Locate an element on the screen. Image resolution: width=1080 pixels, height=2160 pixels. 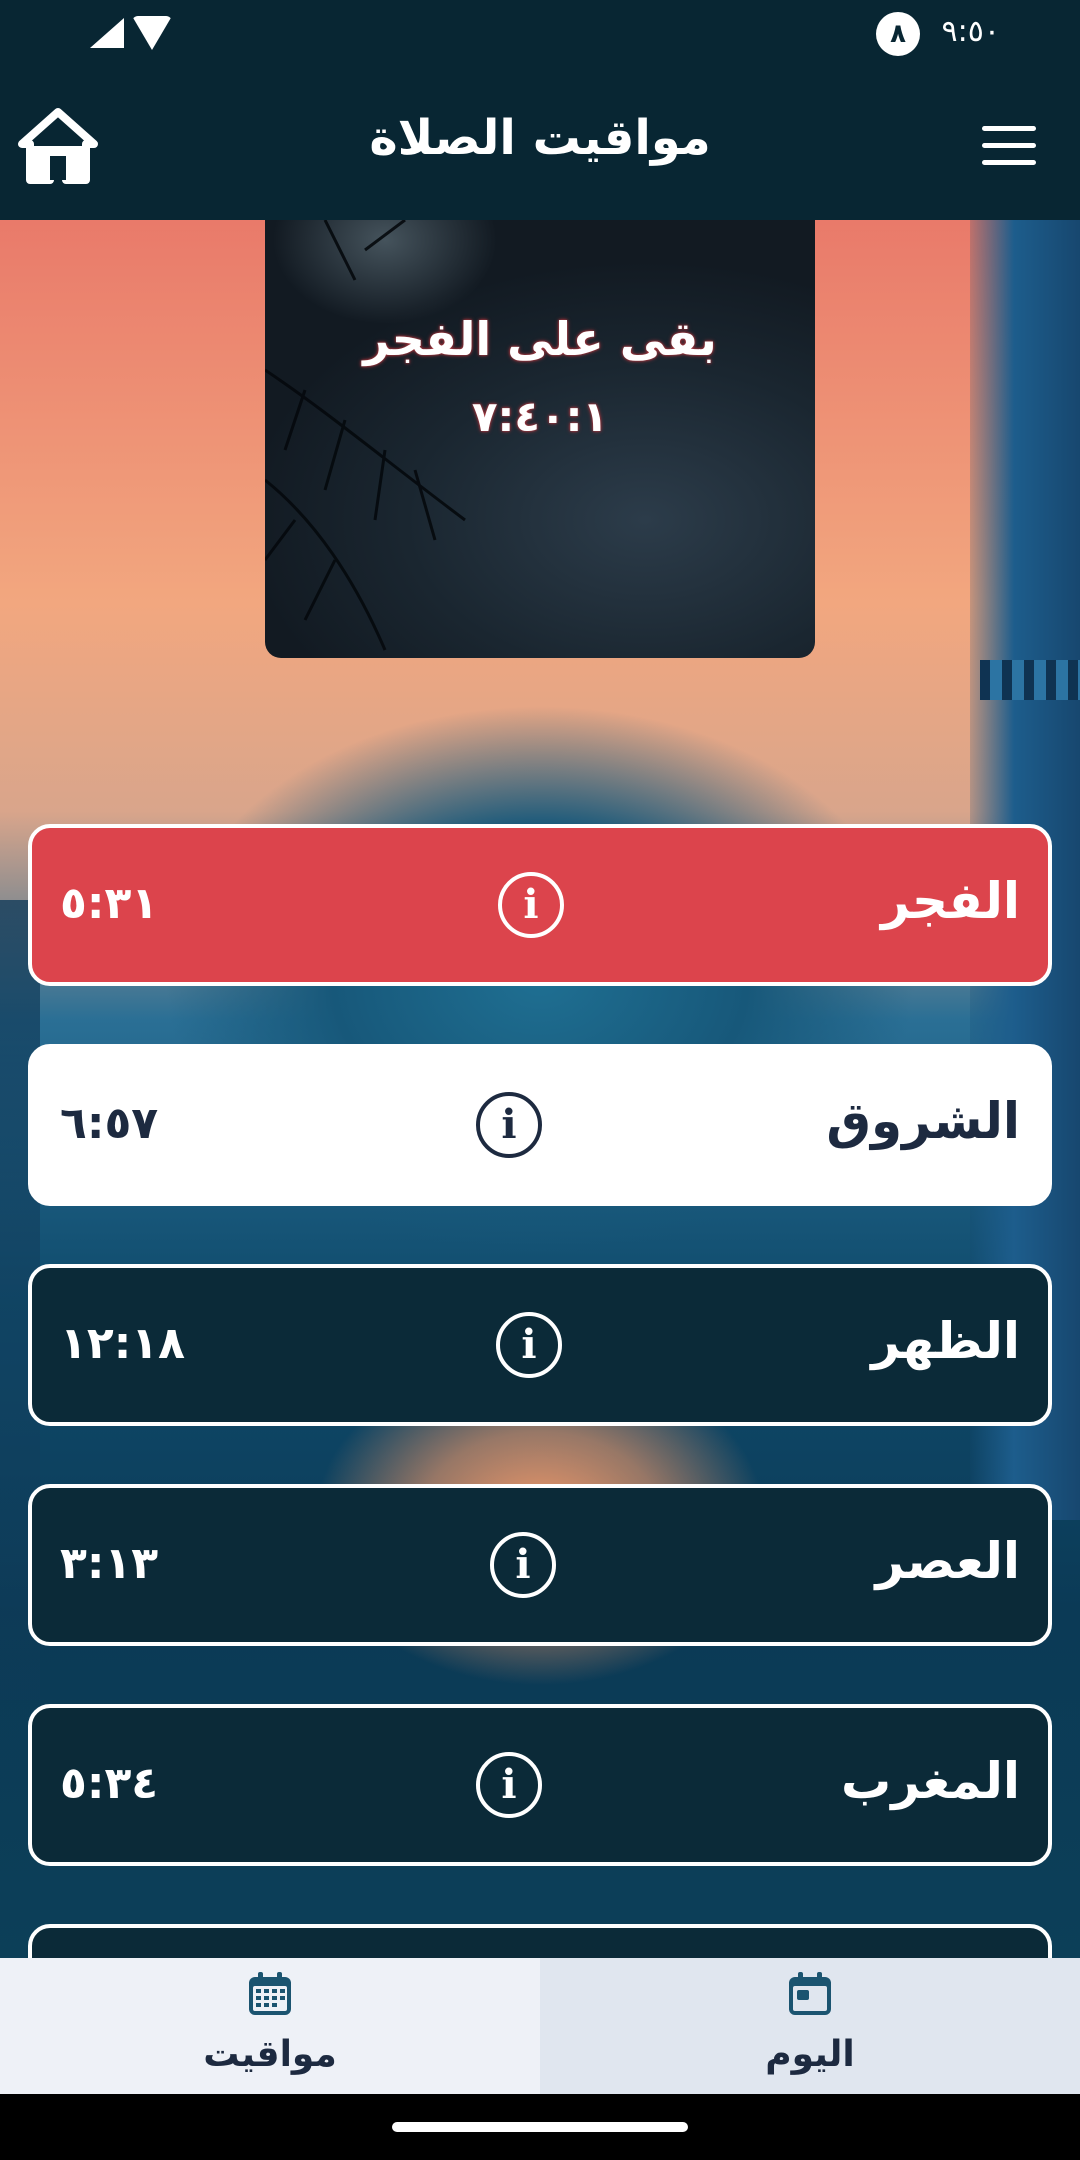
prayer-row-asr: العصر i ٣:١٣ is located at coordinates (540, 1565).